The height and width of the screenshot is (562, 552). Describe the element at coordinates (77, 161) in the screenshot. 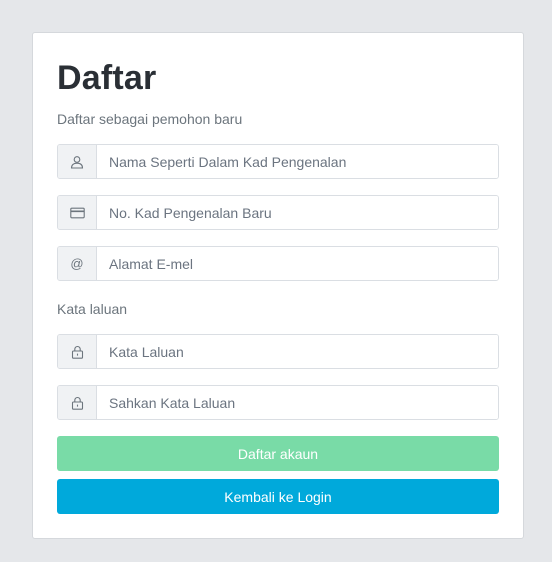

I see `user-icon` at that location.